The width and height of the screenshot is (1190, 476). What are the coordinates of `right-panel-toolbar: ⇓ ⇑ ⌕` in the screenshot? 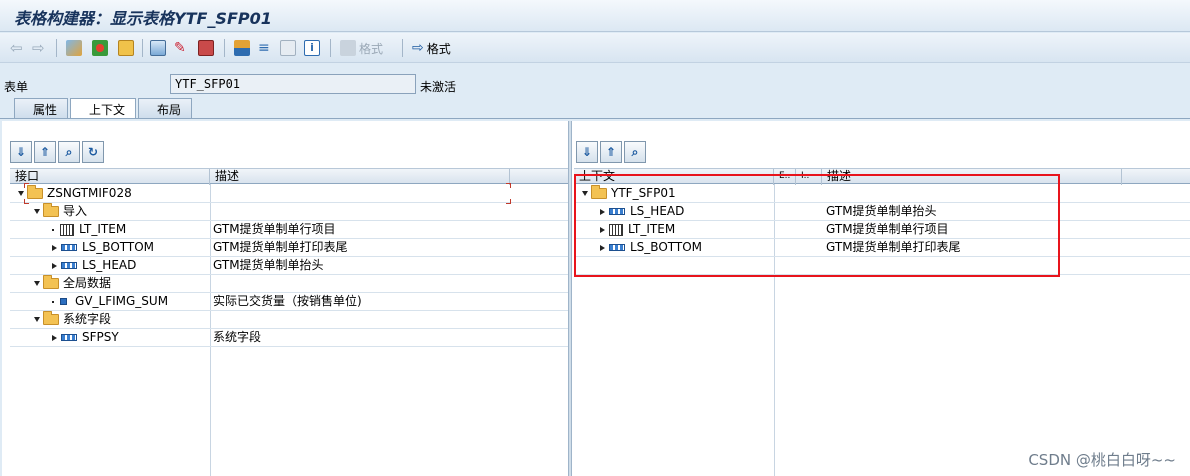 It's located at (611, 152).